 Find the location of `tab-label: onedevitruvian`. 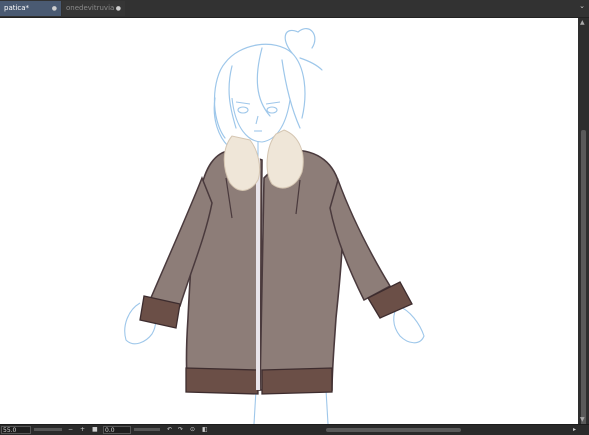

tab-label: onedevitruvian is located at coordinates (90, 8).